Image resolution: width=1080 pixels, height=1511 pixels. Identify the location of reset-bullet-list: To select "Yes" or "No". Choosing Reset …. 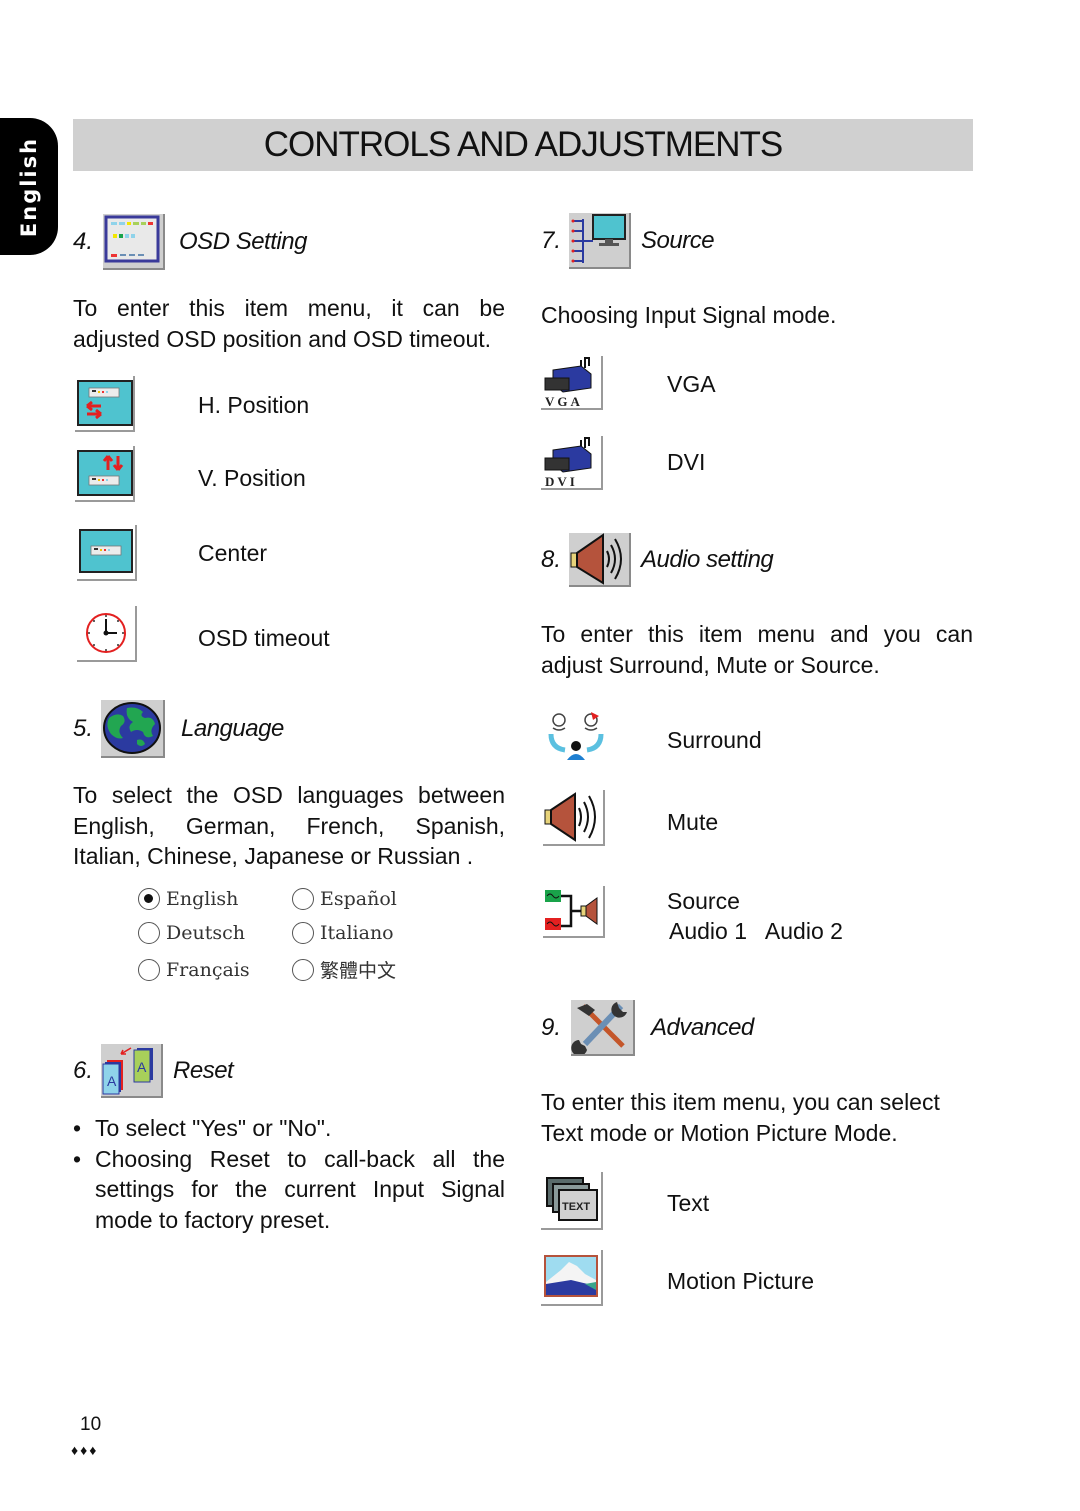
(289, 1174).